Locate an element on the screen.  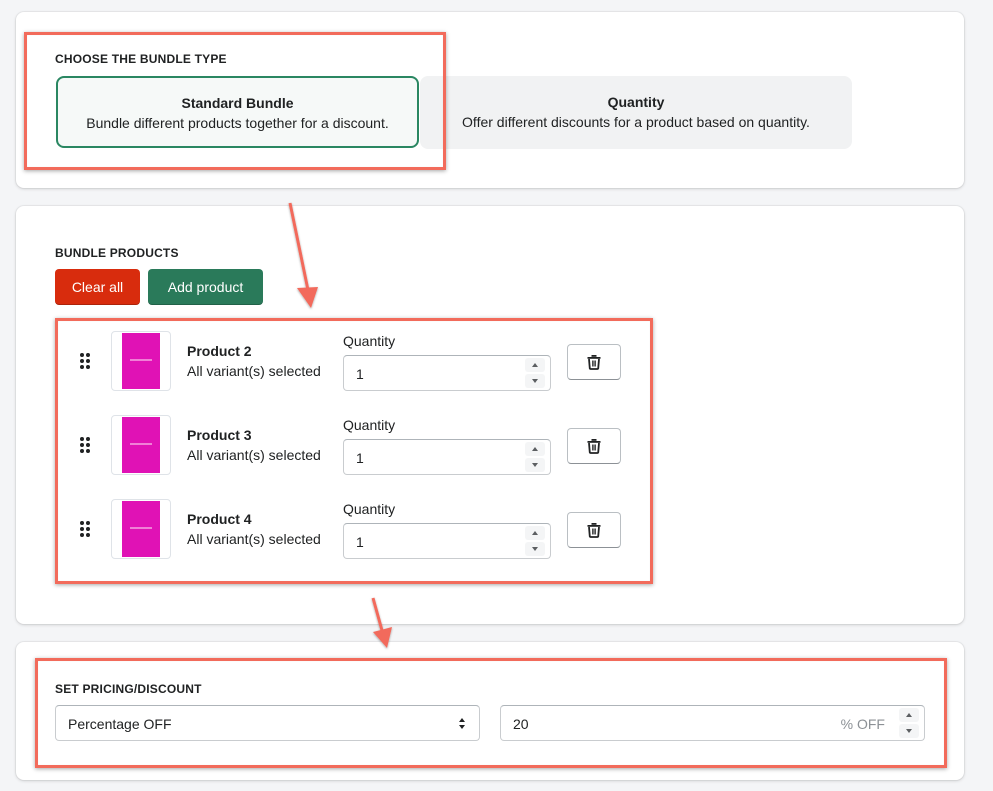
quantity-bundle-title: Quantity is located at coordinates (636, 102).